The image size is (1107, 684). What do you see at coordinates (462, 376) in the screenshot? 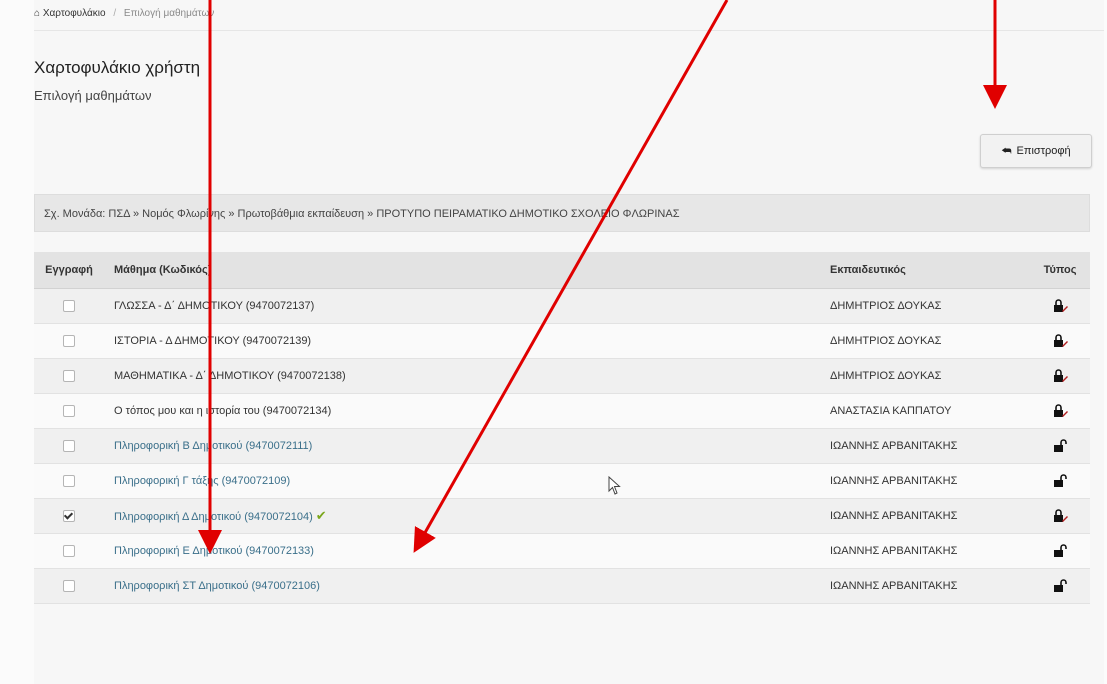
I see `course-cell: ΜΑΘΗΜΑΤΙΚΑ - Δ΄ ΔΗΜΟΤΙΚΟΥ (9470072138)` at bounding box center [462, 376].